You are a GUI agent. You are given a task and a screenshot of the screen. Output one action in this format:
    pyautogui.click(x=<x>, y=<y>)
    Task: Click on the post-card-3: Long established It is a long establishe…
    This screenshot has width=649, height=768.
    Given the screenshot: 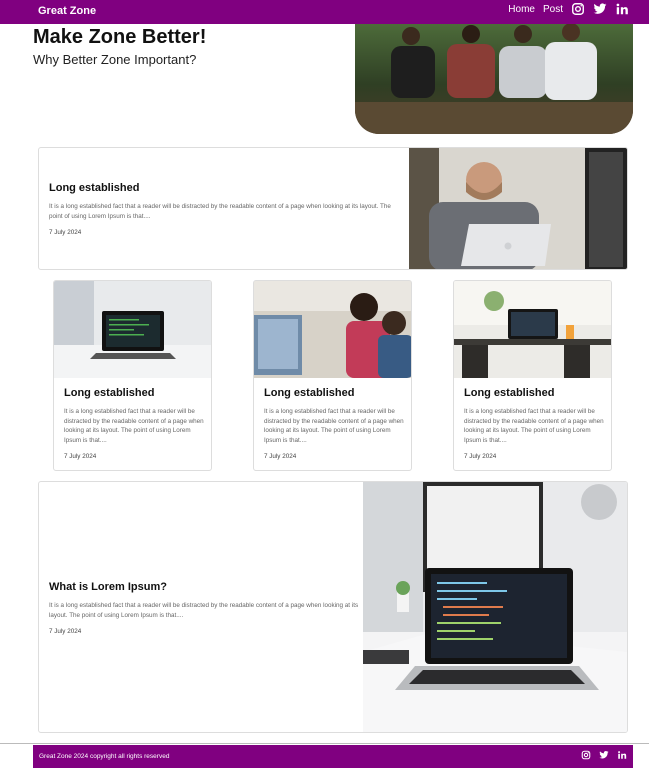 What is the action you would take?
    pyautogui.click(x=532, y=375)
    